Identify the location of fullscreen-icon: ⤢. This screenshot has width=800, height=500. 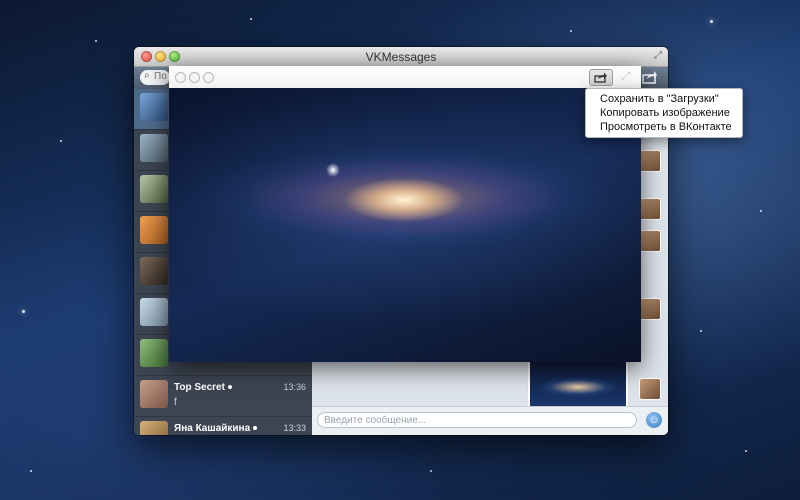
(658, 55).